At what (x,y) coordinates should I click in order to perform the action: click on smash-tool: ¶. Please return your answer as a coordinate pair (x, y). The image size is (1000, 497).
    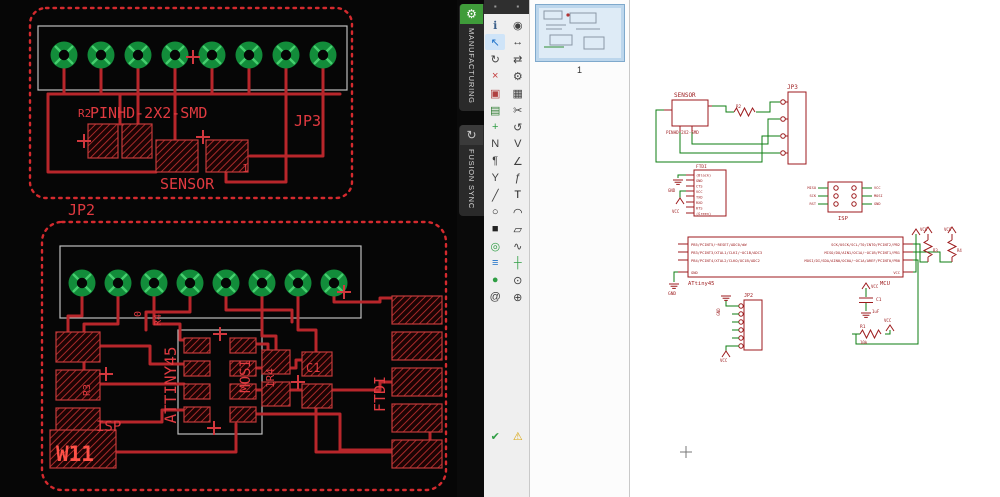
    Looking at the image, I should click on (495, 161).